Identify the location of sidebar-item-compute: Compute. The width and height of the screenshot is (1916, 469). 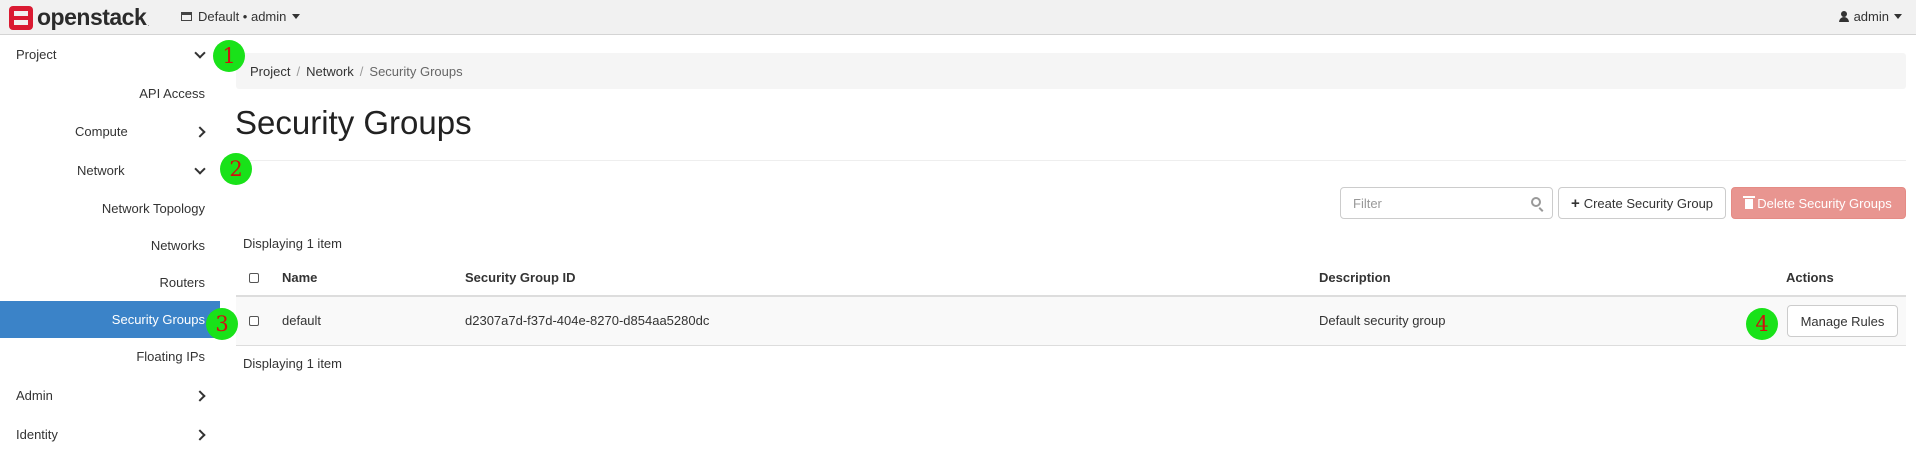
(110, 131).